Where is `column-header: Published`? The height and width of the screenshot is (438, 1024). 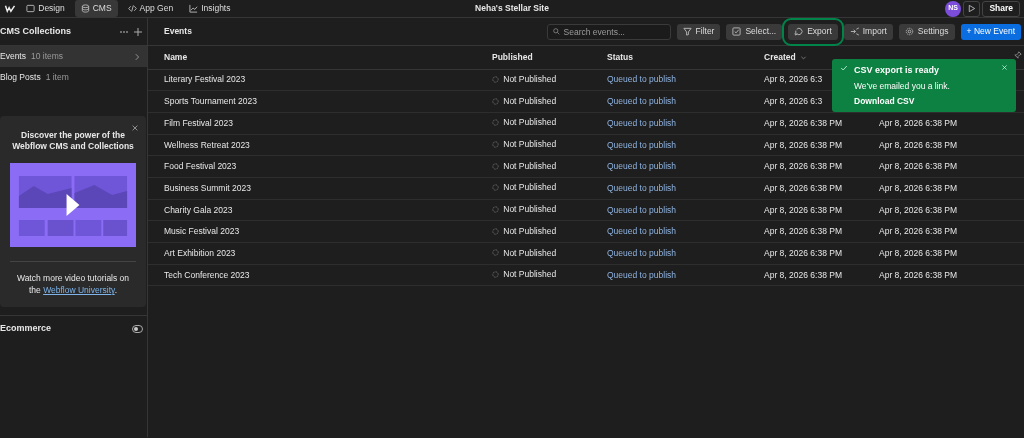
column-header: Published is located at coordinates (512, 56).